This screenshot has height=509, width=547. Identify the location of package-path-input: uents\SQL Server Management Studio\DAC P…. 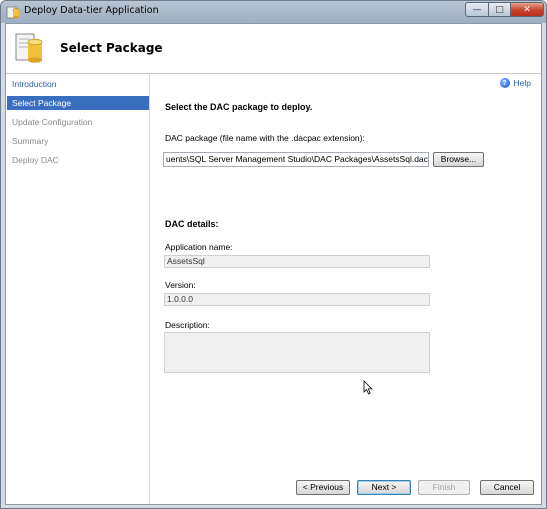
(296, 159).